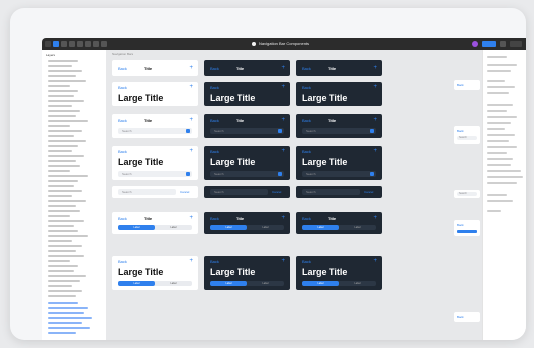 This screenshot has height=348, width=534. Describe the element at coordinates (339, 68) in the screenshot. I see `nav-bar-dark-alt: Back Title +` at that location.